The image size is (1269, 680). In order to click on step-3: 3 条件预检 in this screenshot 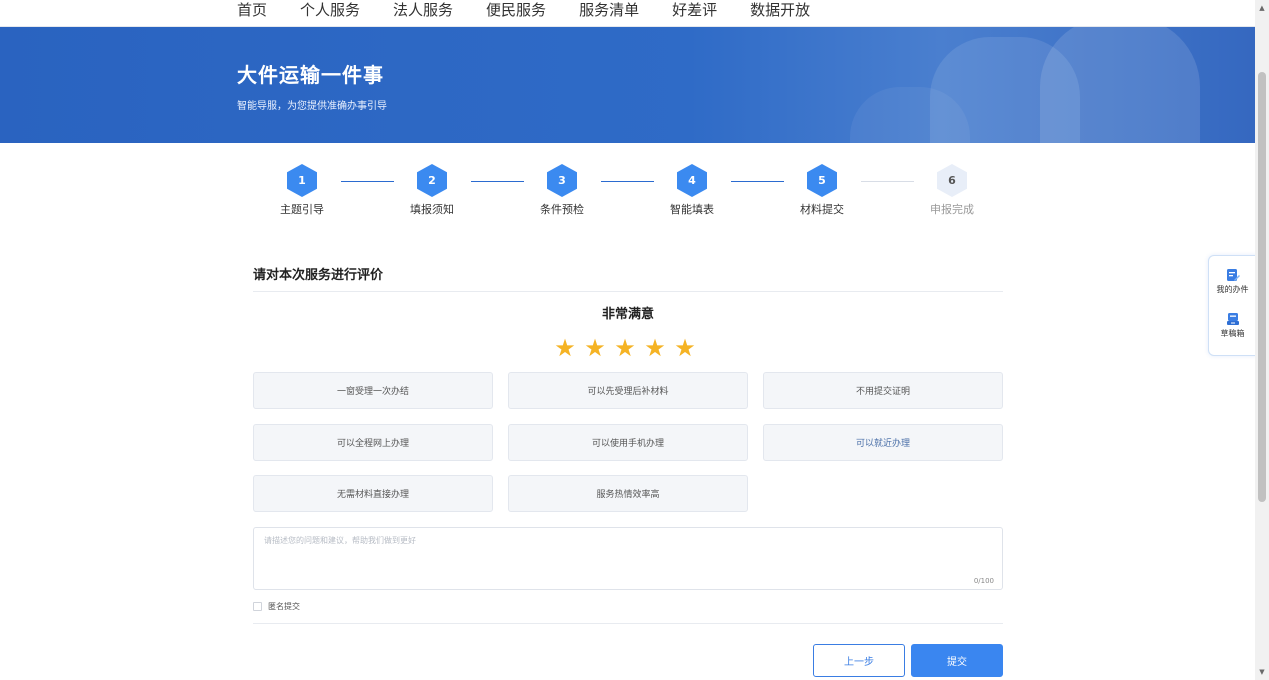, I will do `click(562, 190)`.